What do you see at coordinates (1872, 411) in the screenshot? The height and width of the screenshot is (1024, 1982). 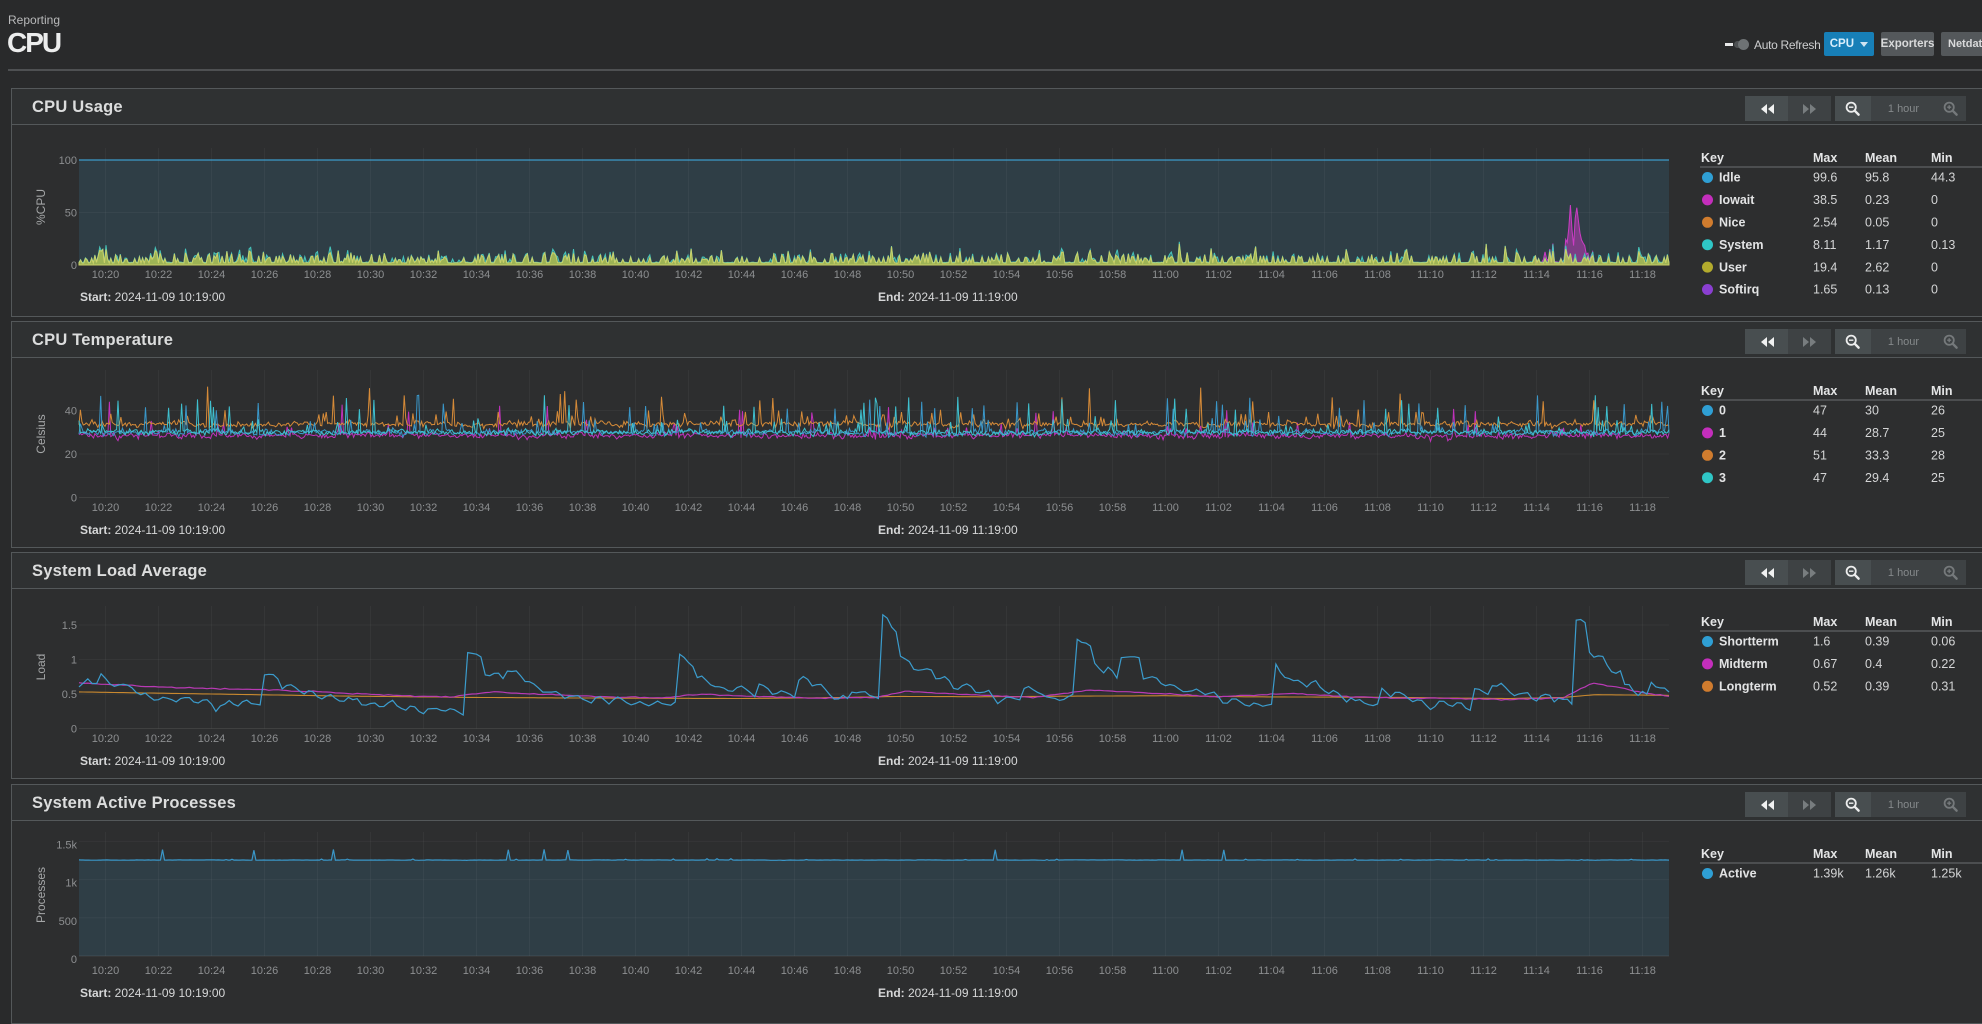 I see `svg-text: 30` at bounding box center [1872, 411].